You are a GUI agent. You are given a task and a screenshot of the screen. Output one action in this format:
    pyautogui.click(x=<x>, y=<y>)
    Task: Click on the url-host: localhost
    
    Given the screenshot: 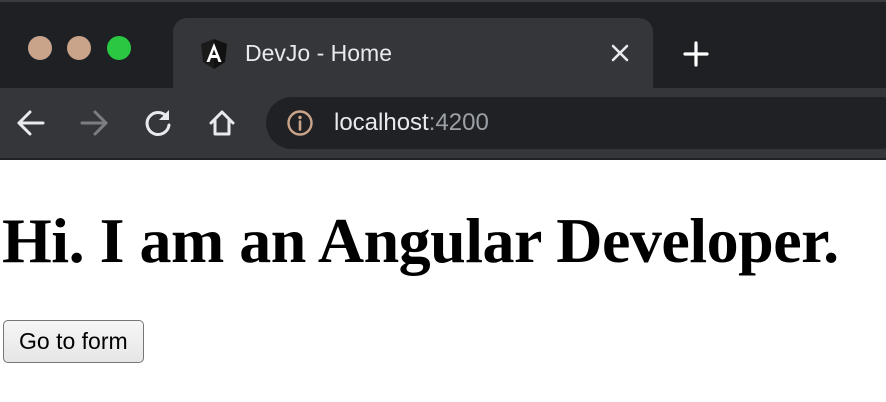 What is the action you would take?
    pyautogui.click(x=381, y=122)
    